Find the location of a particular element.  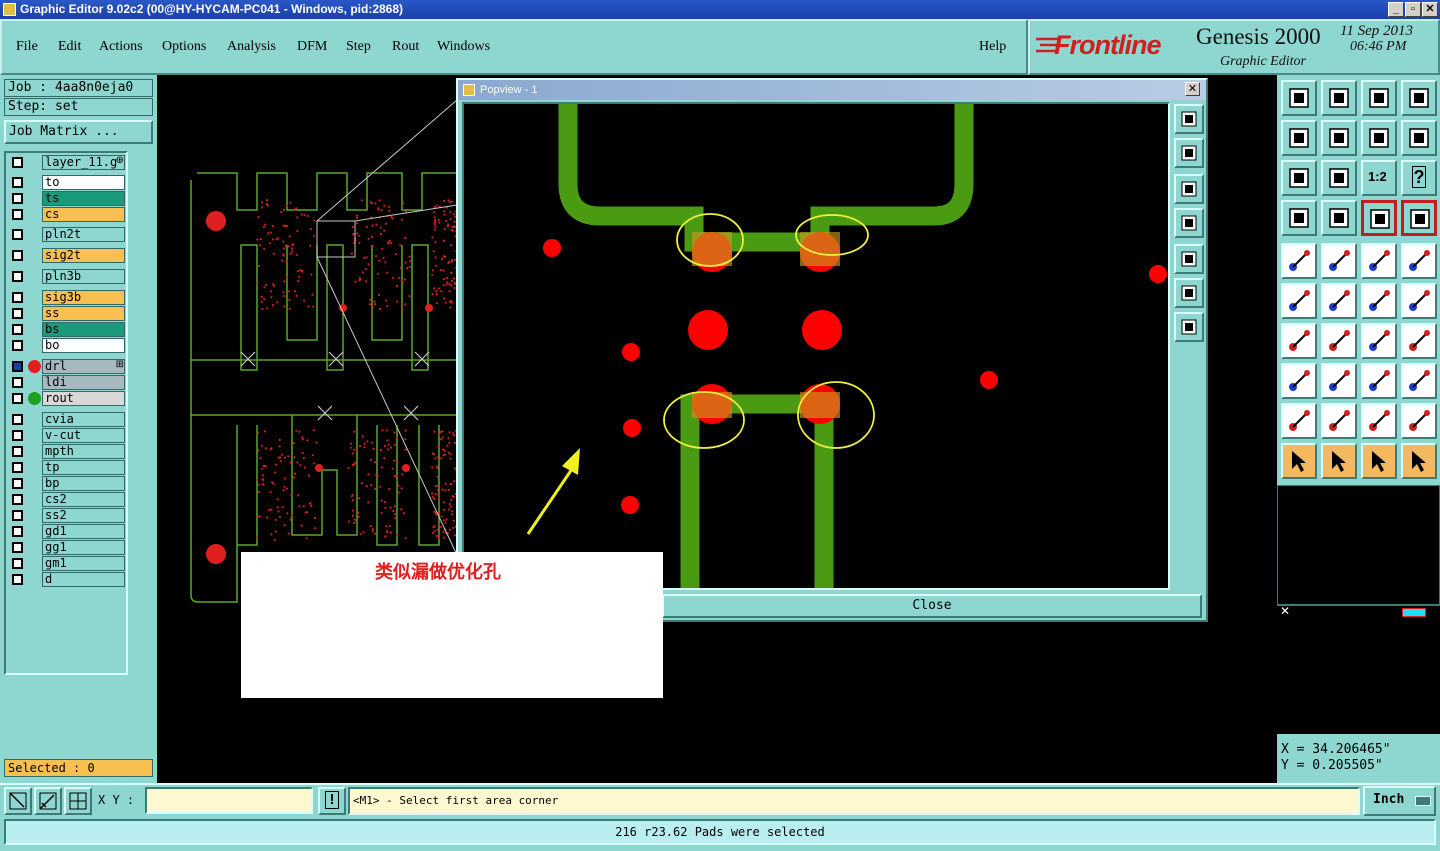

layer-row-cs2: cs2 is located at coordinates (68, 499).